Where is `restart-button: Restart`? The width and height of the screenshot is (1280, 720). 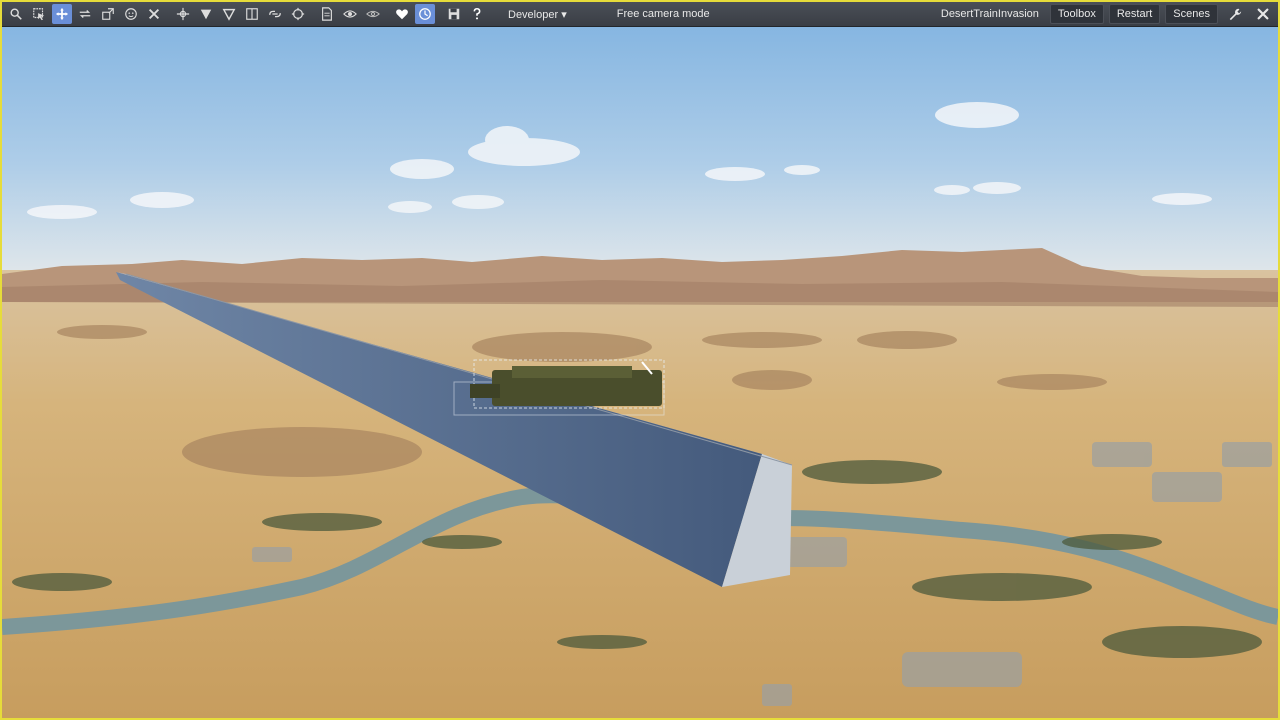
restart-button: Restart is located at coordinates (1134, 14).